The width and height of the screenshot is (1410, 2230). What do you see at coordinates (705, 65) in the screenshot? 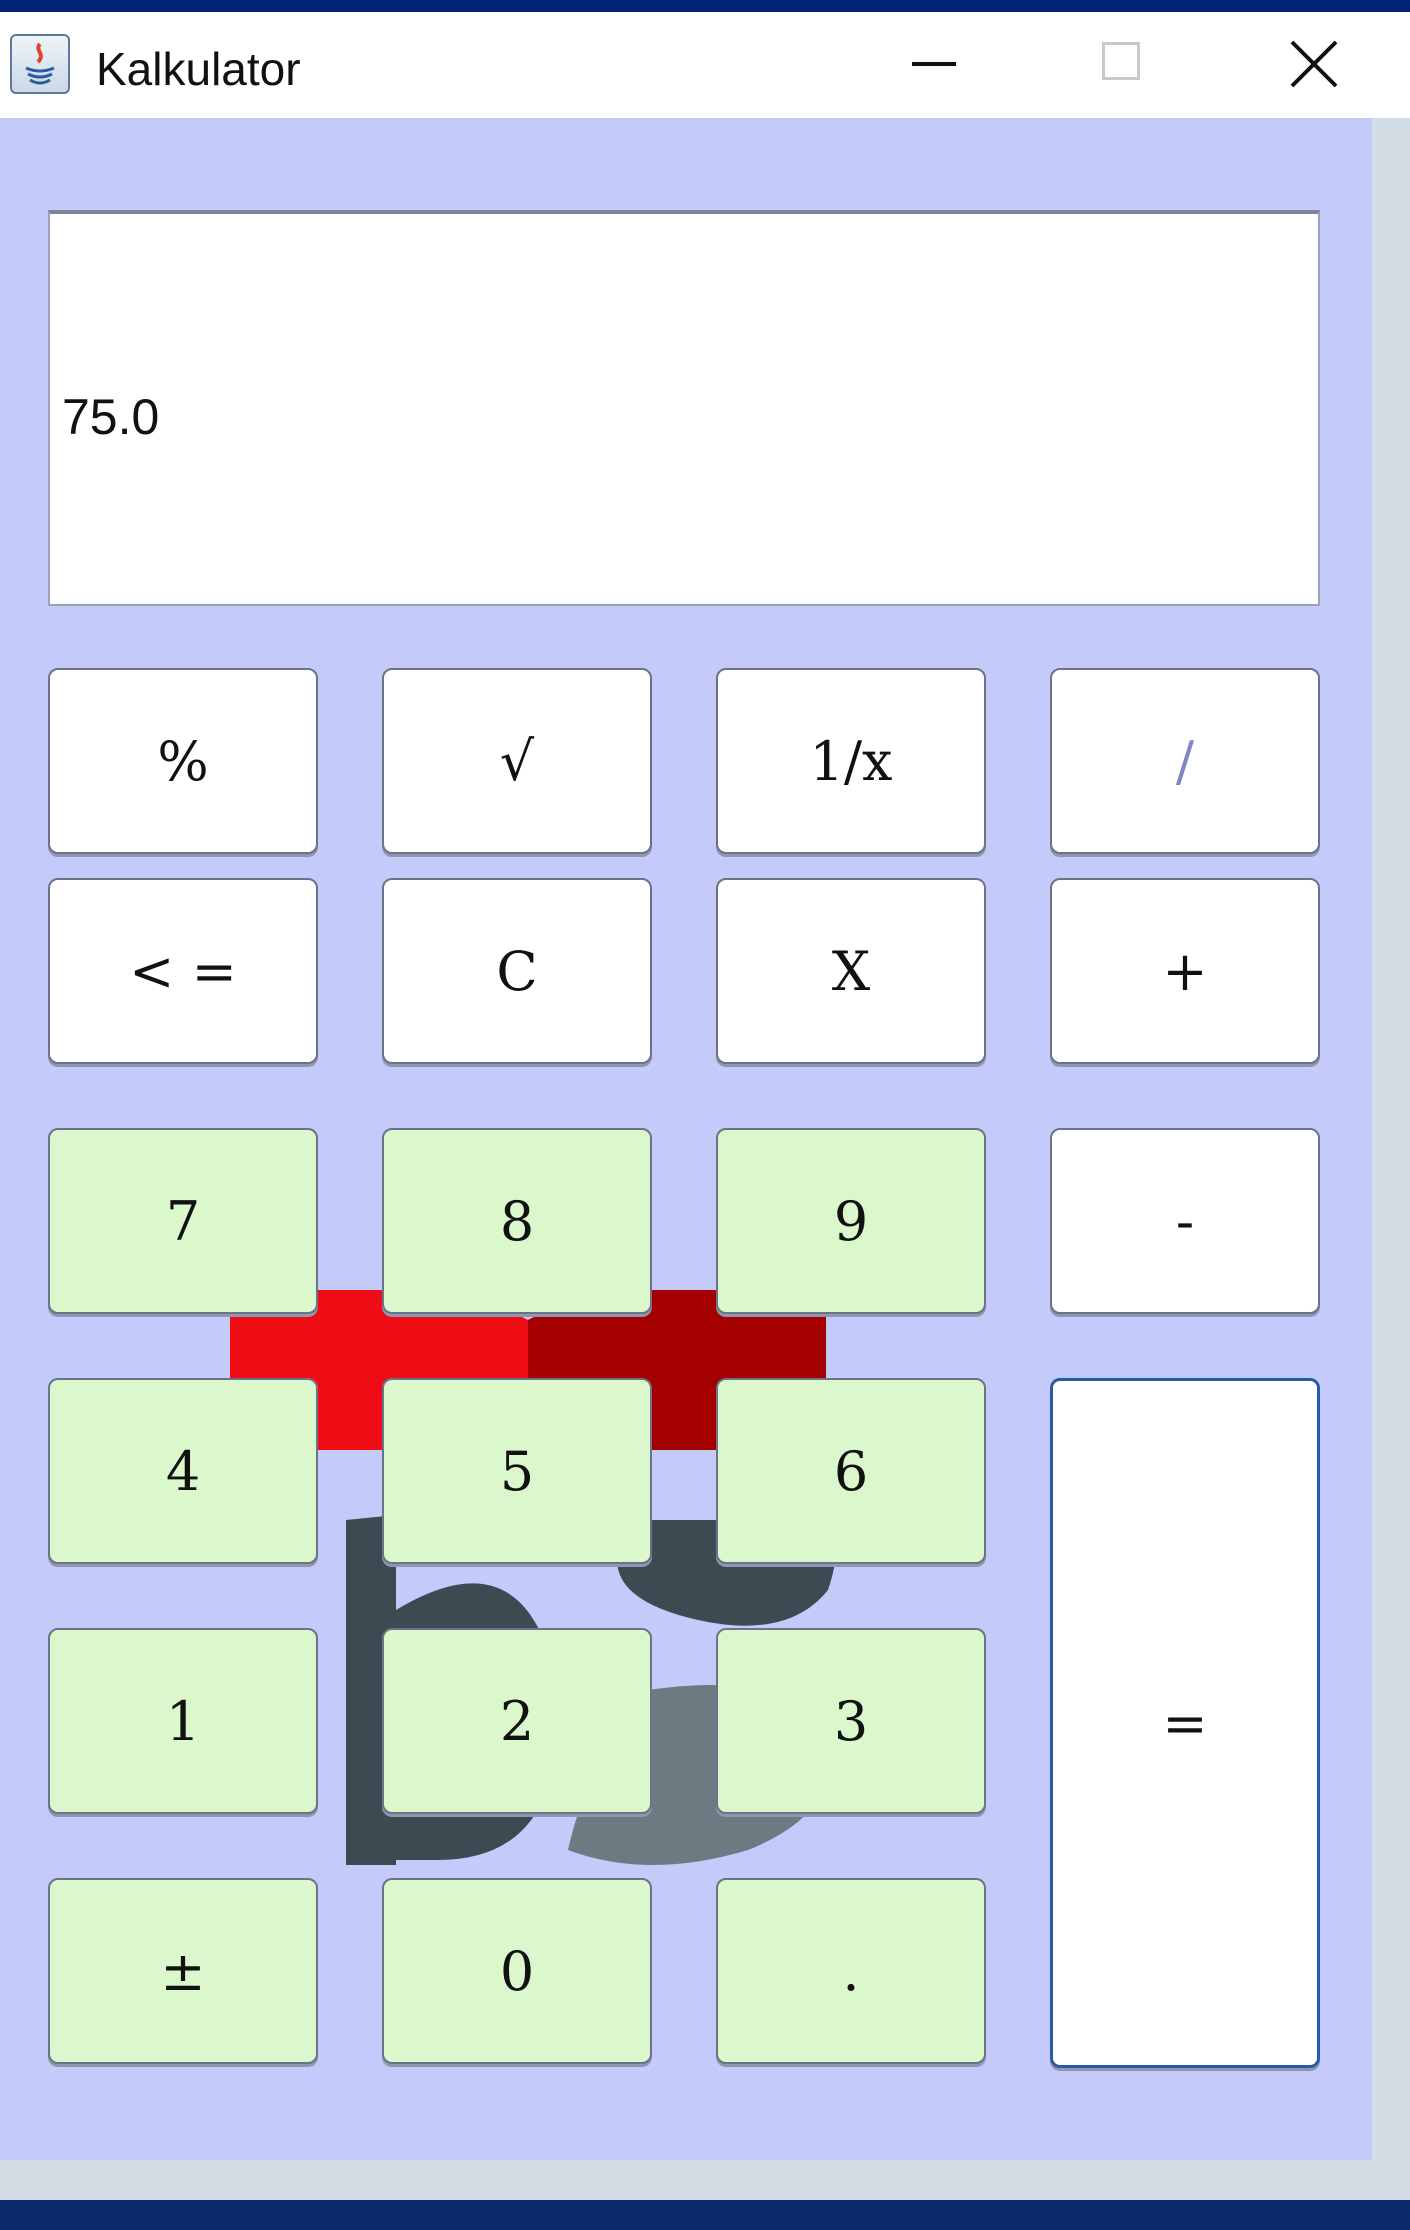
I see `title-bar: Kalkulator` at bounding box center [705, 65].